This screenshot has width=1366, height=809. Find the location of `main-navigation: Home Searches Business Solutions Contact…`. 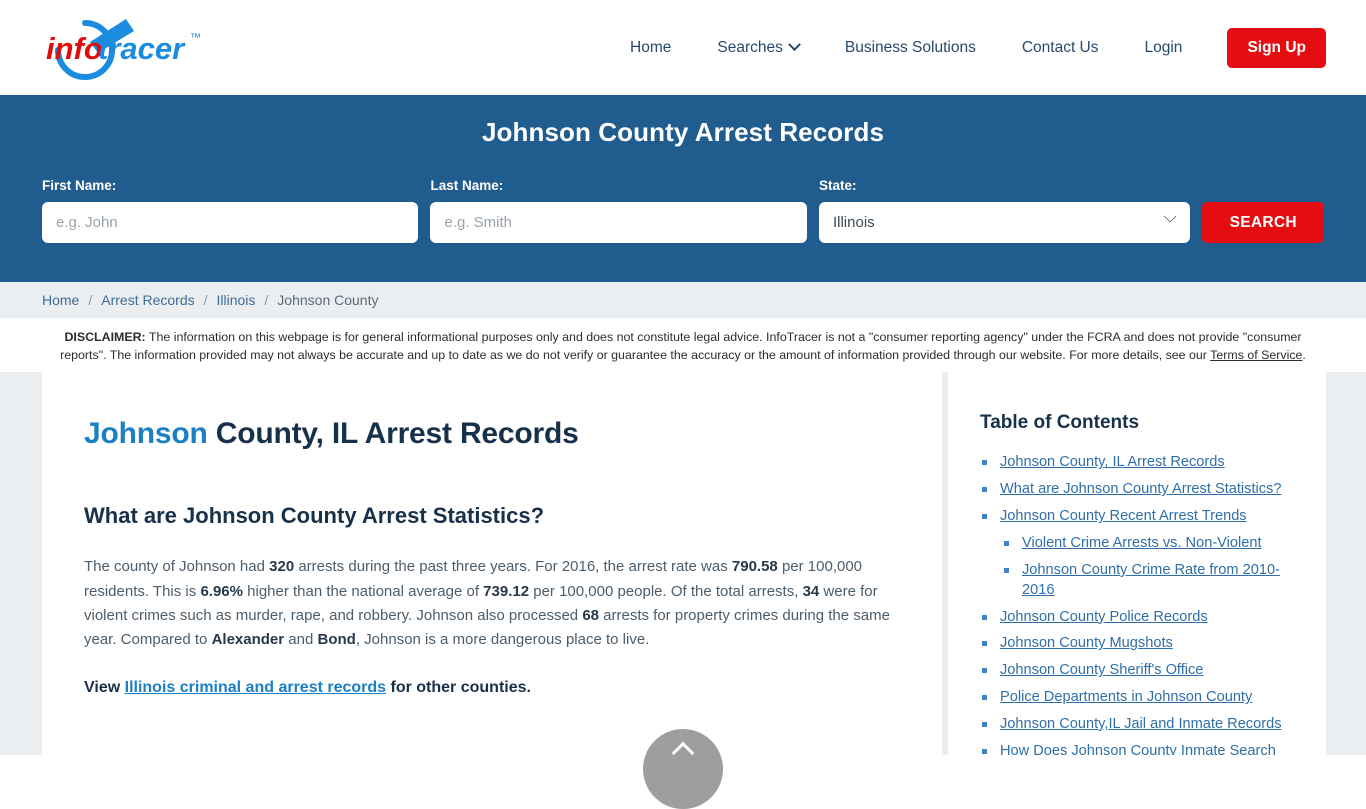

main-navigation: Home Searches Business Solutions Contact… is located at coordinates (966, 47).